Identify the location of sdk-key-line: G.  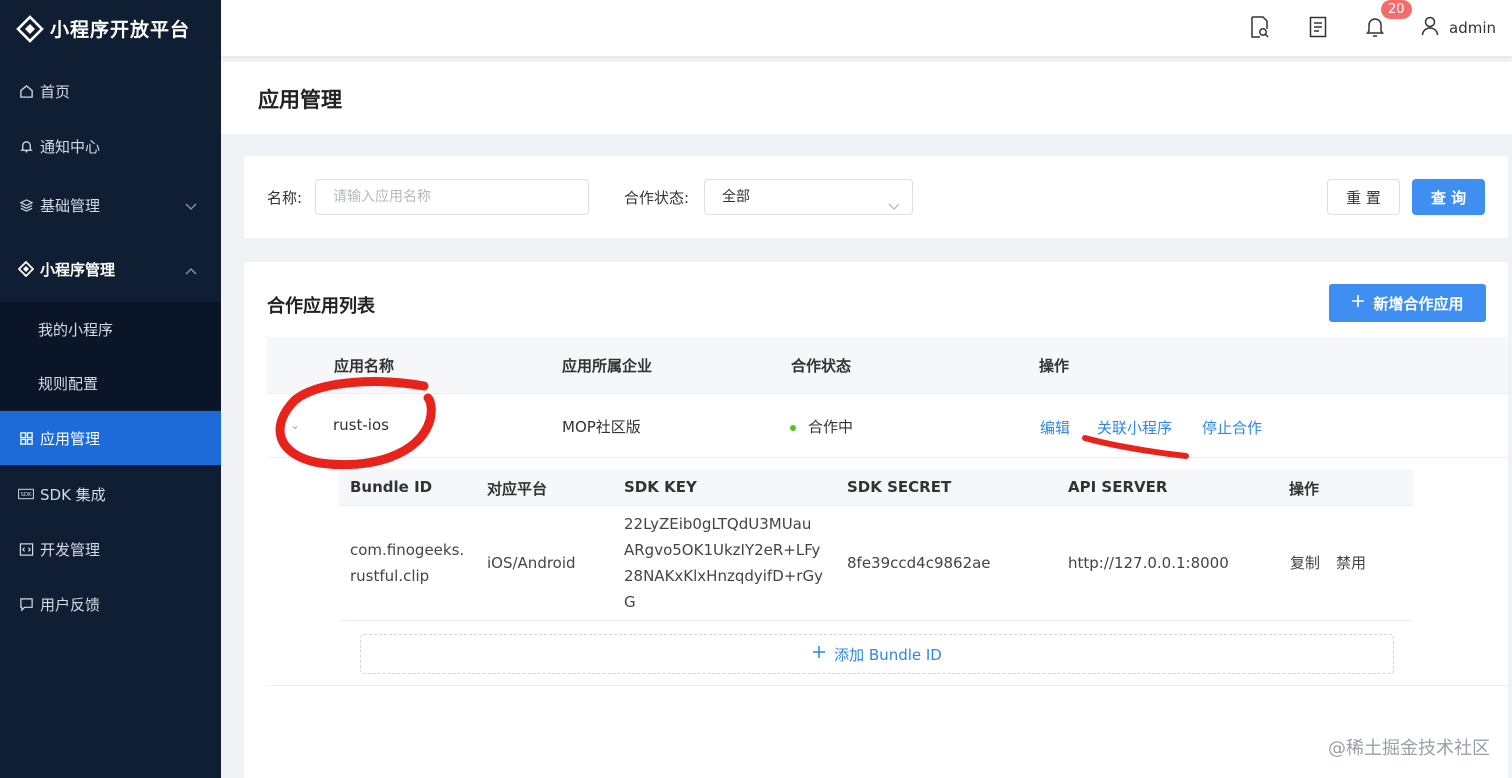
(630, 602).